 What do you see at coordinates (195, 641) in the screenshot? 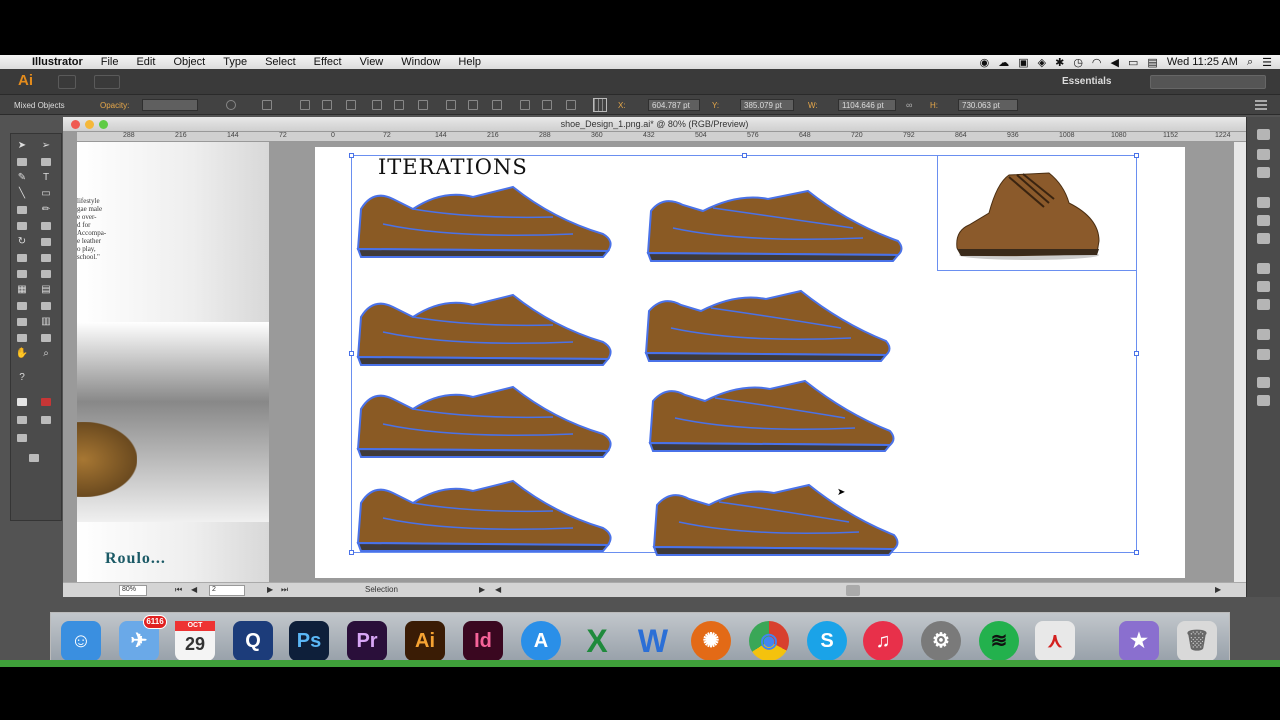
I see `dock-calendar: OCT 29` at bounding box center [195, 641].